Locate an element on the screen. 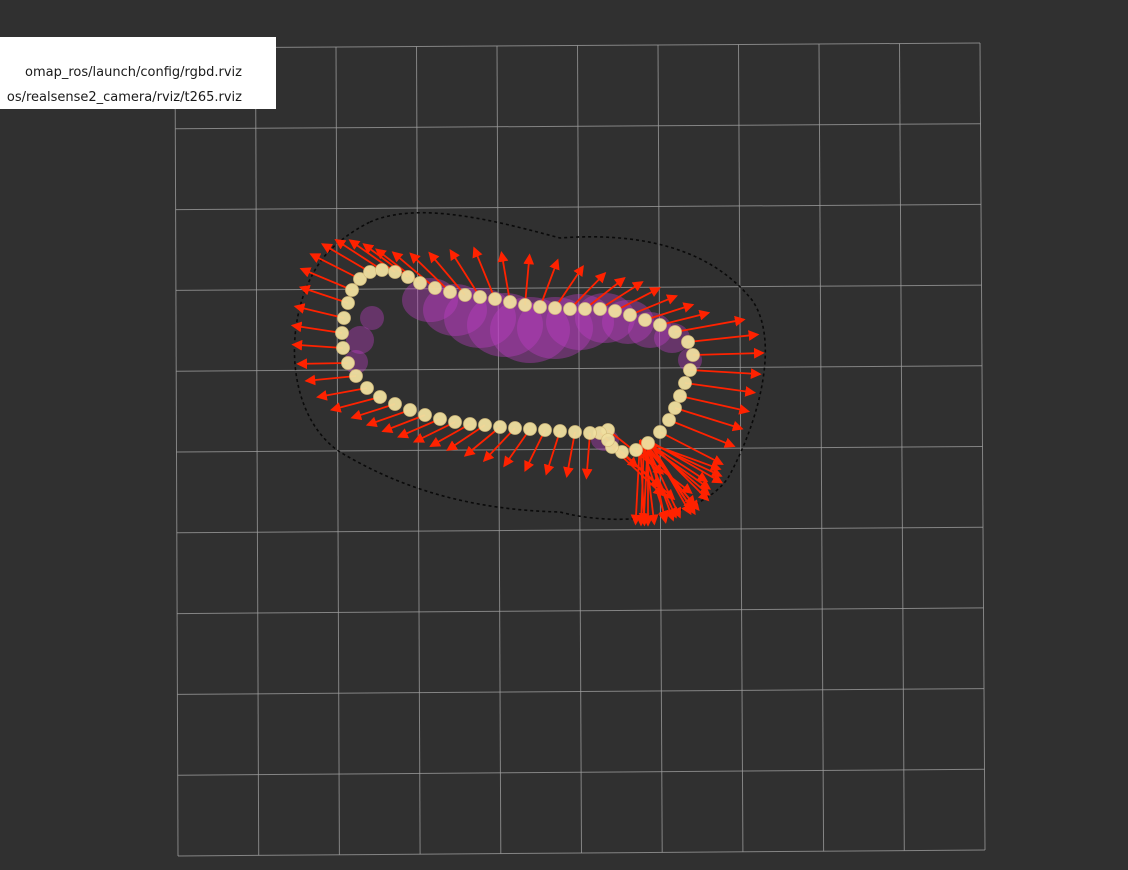 This screenshot has width=1128, height=870. recent-config-item: os/realsense2_camera/rviz/t265.rviz is located at coordinates (124, 98).